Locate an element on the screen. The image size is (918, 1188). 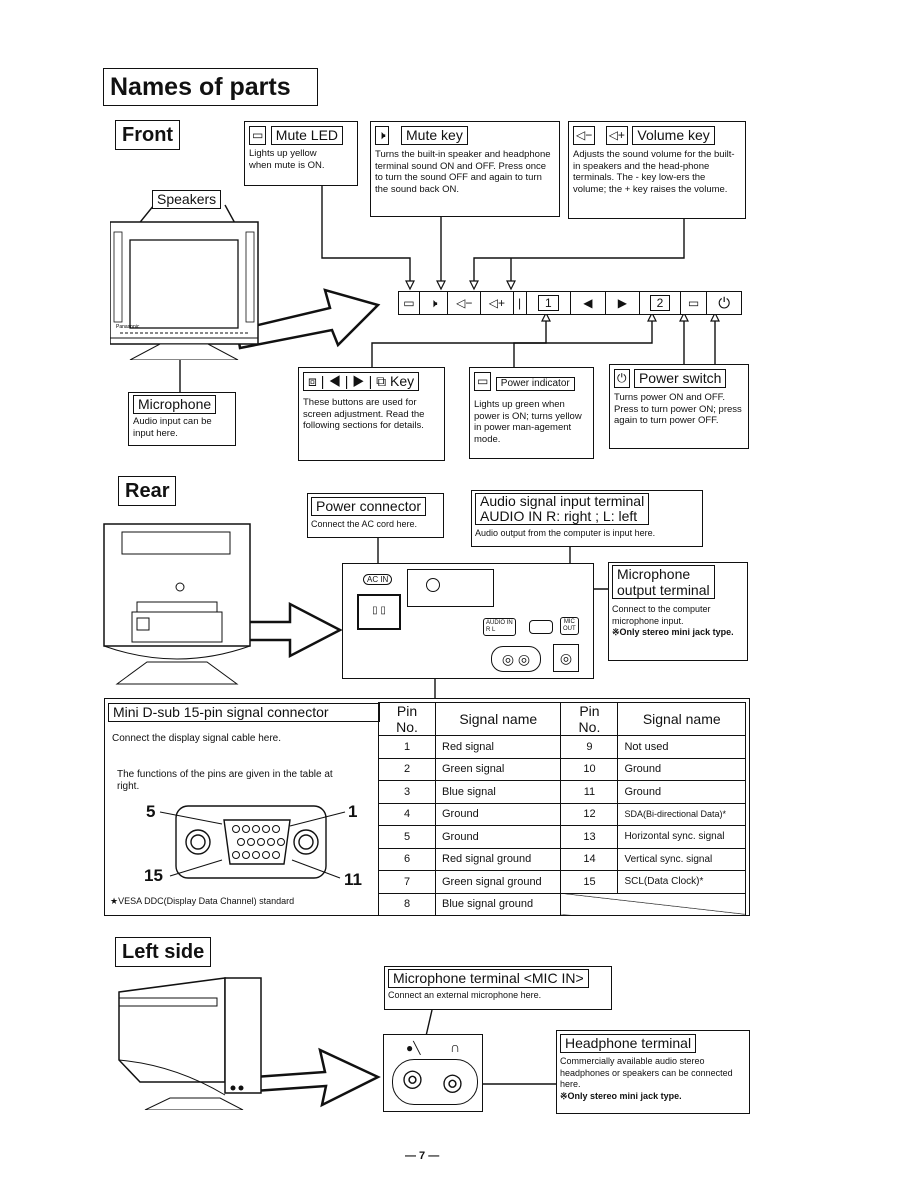
pin-number: 6 is located at coordinates (407, 859).